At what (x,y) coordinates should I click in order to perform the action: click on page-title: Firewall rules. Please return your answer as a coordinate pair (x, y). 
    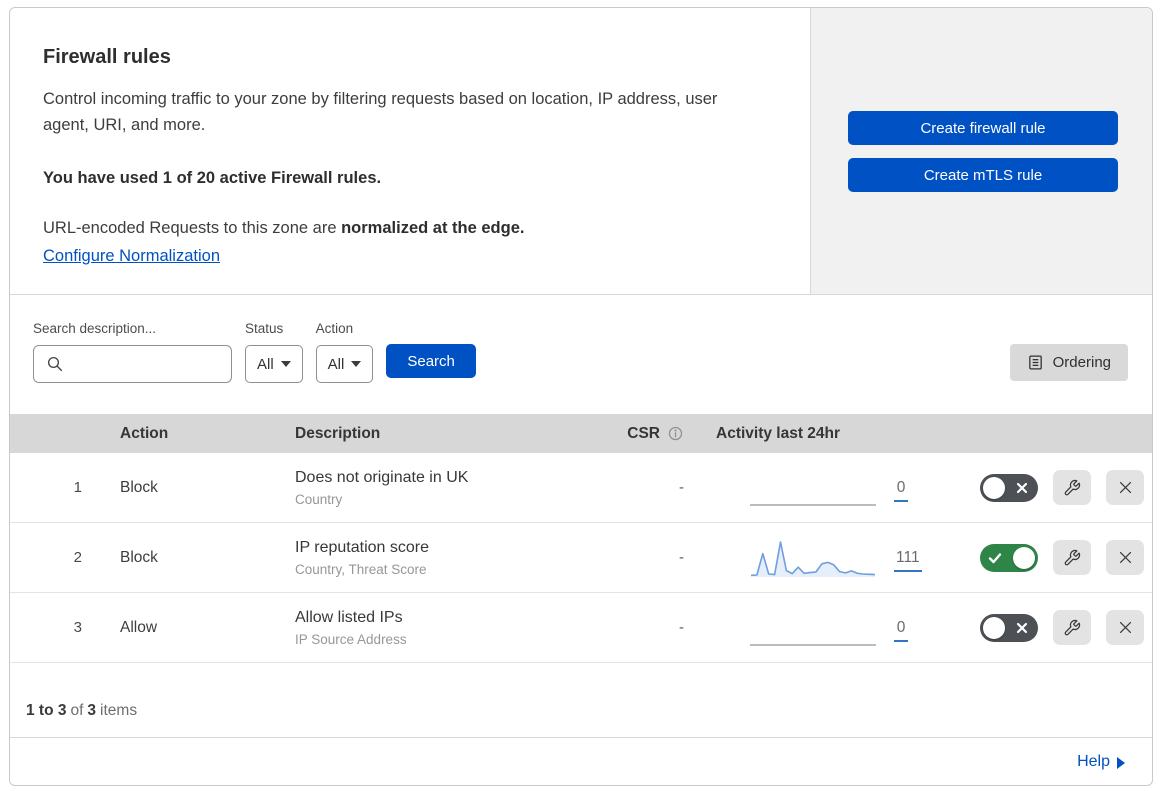
    Looking at the image, I should click on (107, 57).